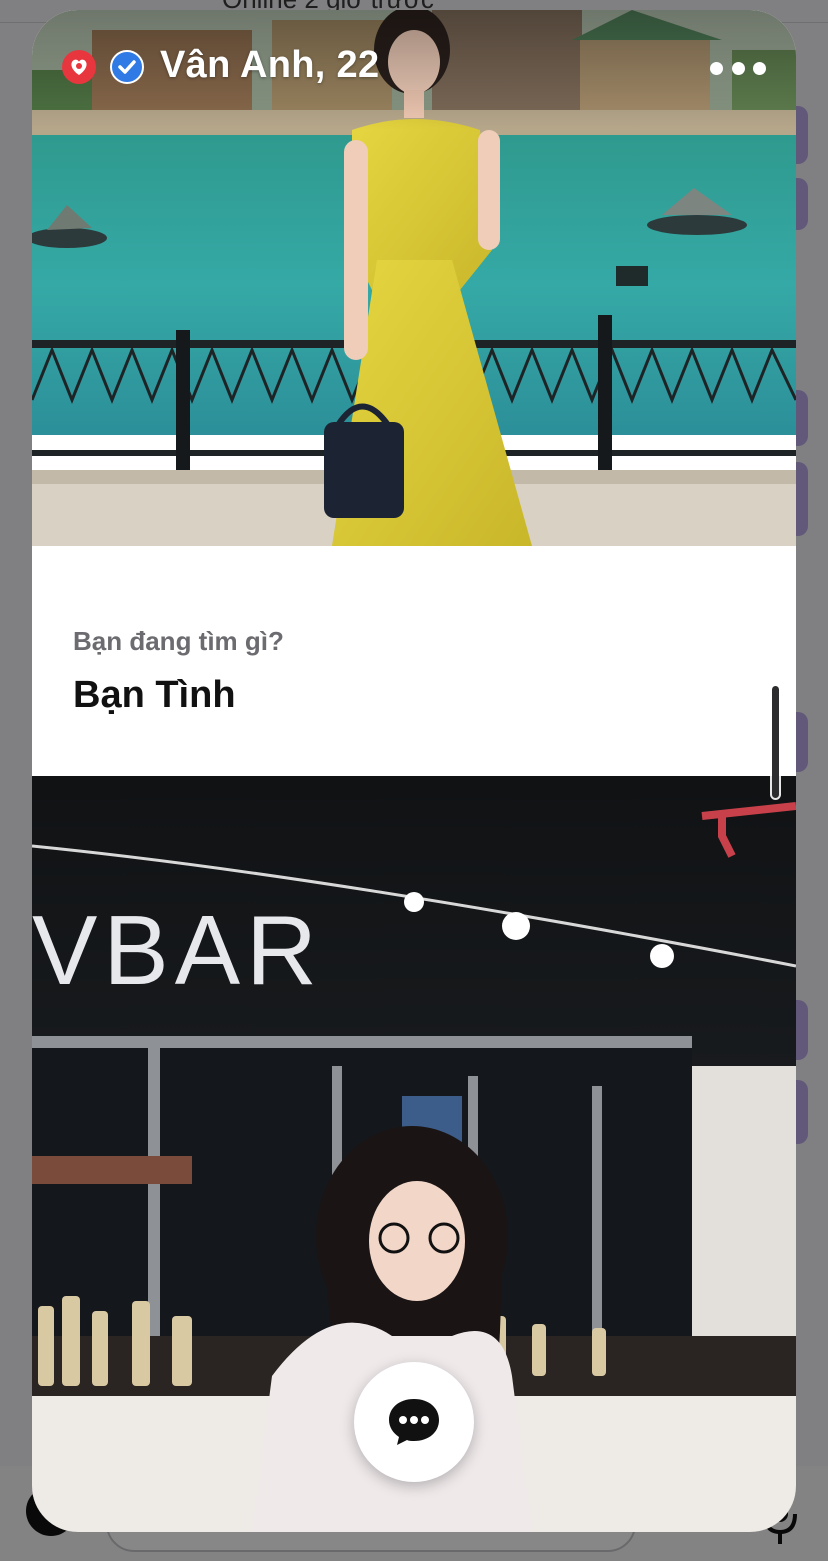 Image resolution: width=828 pixels, height=1561 pixels. Describe the element at coordinates (775, 742) in the screenshot. I see `scroll-indicator` at that location.